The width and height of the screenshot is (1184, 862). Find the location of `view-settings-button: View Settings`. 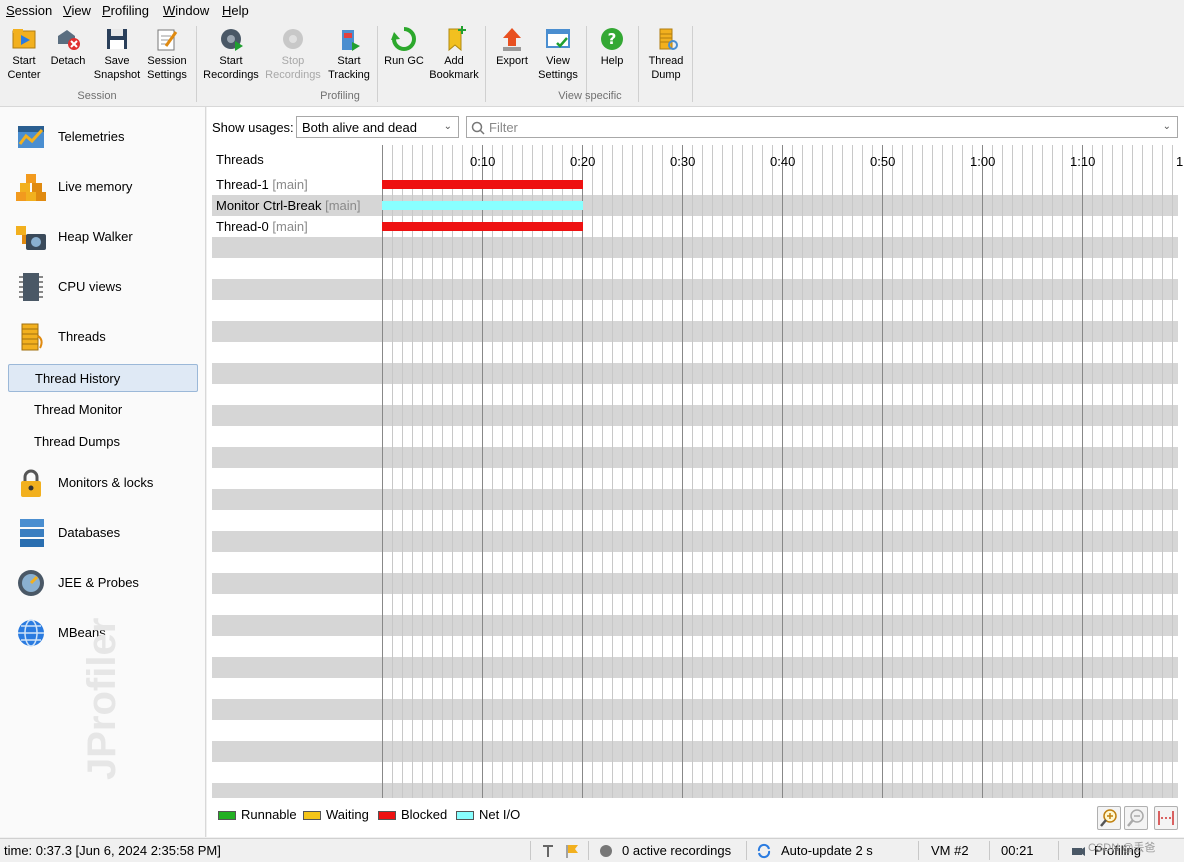

view-settings-button: View Settings is located at coordinates (558, 56).